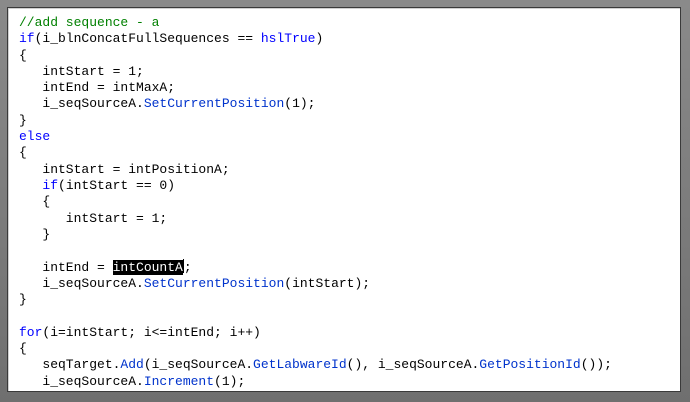 The image size is (690, 402). Describe the element at coordinates (198, 365) in the screenshot. I see `code-token: (i_seqSourceA.` at that location.